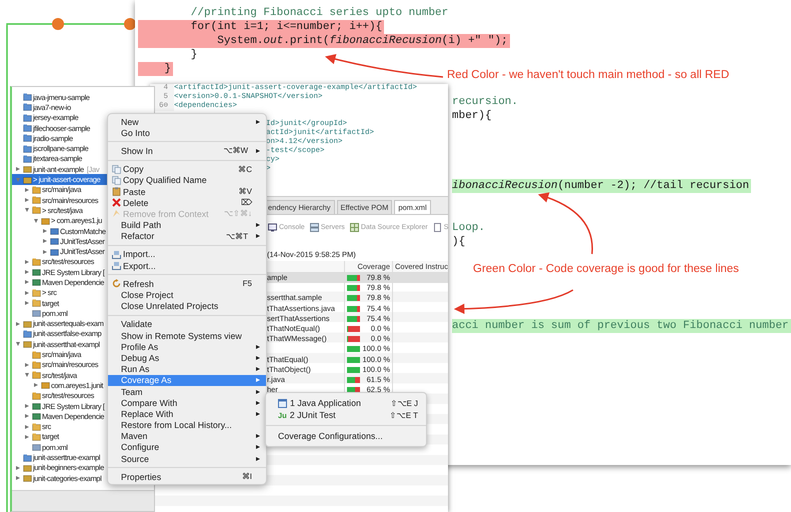 This screenshot has width=791, height=512. I want to click on menu-item: Close Unrelated Projects, so click(187, 306).